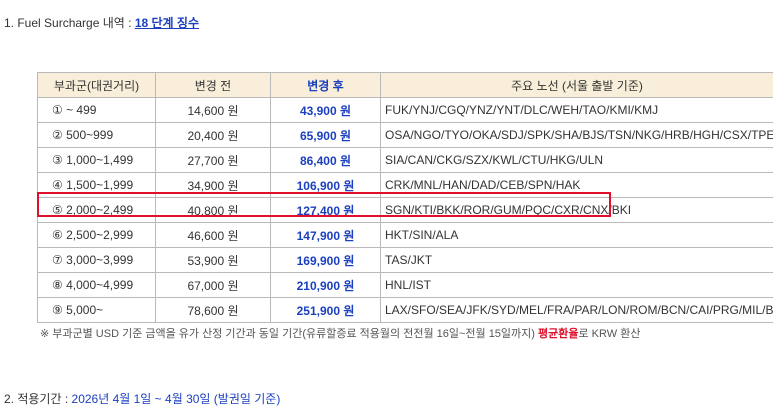  What do you see at coordinates (213, 310) in the screenshot?
I see `before-cell: 78,600 원` at bounding box center [213, 310].